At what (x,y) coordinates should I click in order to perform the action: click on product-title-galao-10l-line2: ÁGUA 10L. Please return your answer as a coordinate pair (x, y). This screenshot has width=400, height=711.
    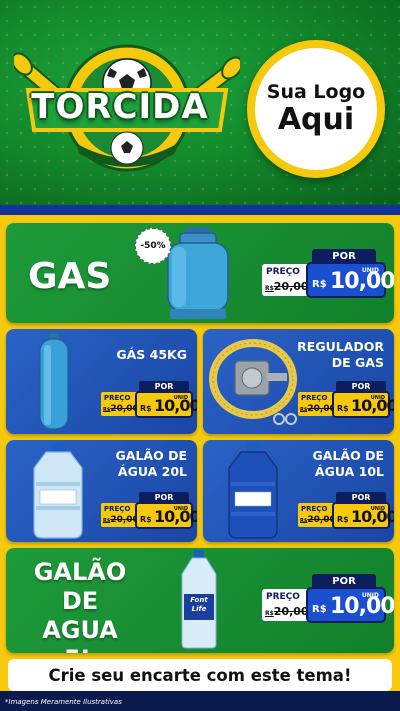
    Looking at the image, I should click on (349, 471).